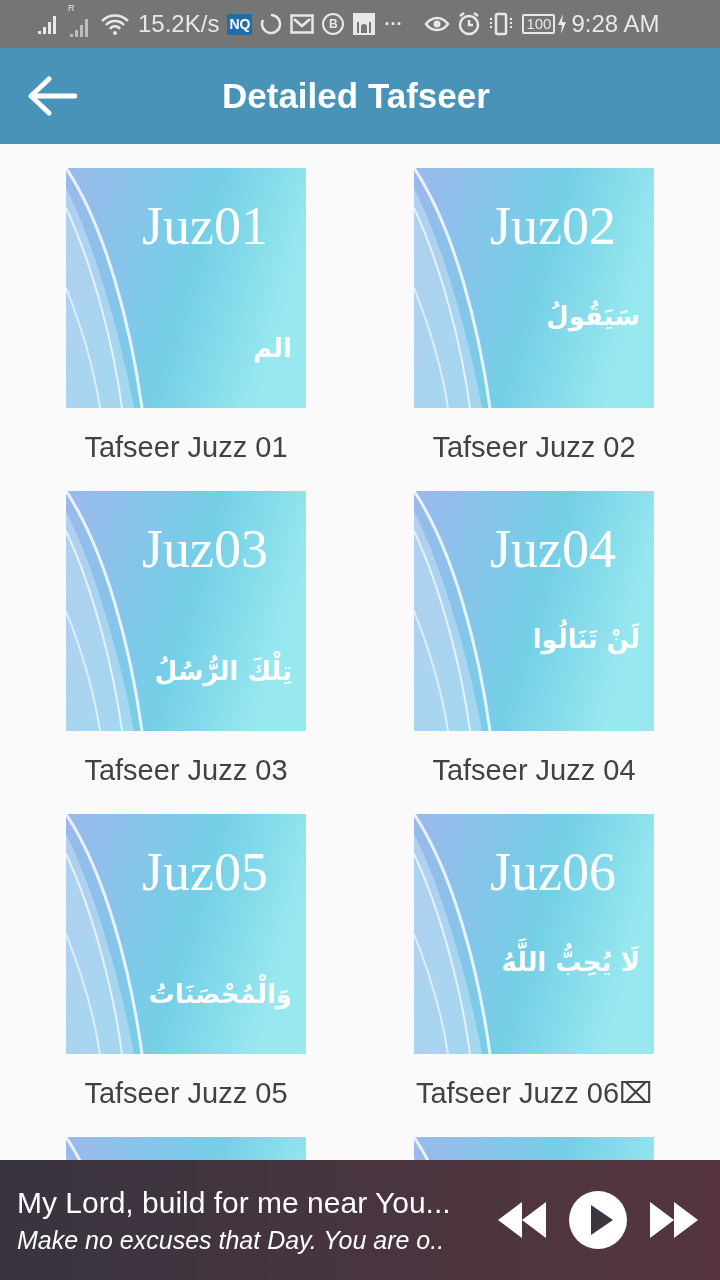 The image size is (720, 1280). What do you see at coordinates (356, 95) in the screenshot?
I see `screen-title: Detailed Tafseer` at bounding box center [356, 95].